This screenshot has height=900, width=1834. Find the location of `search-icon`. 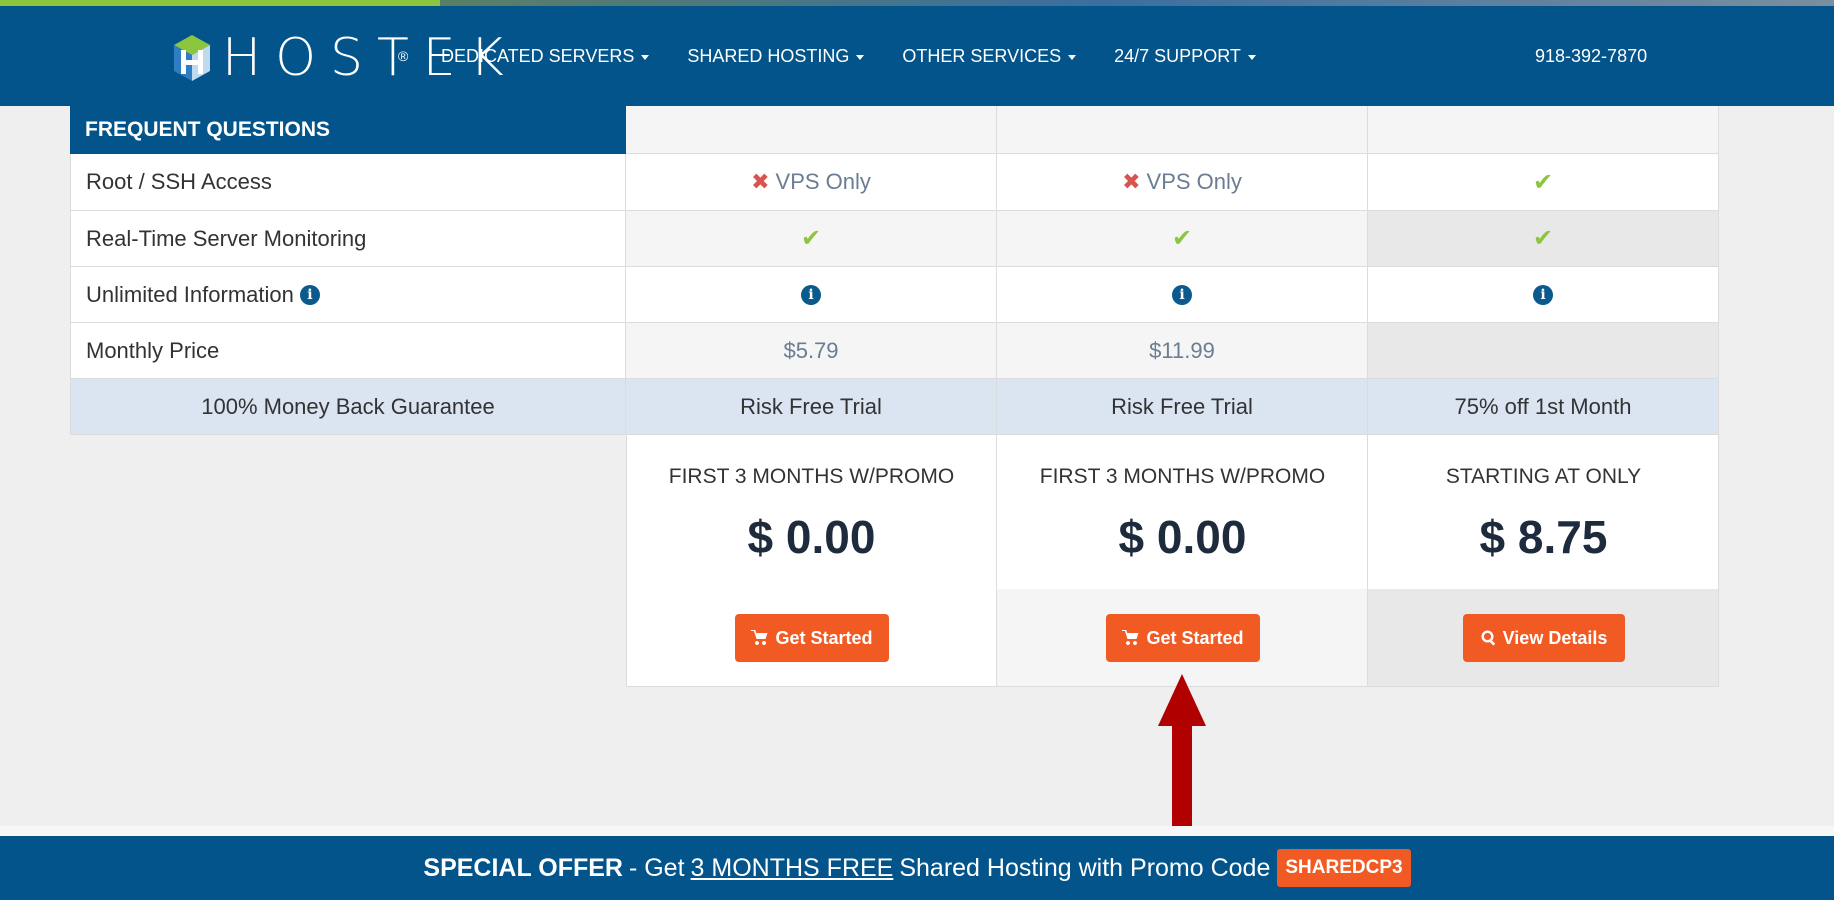

search-icon is located at coordinates (1488, 638).